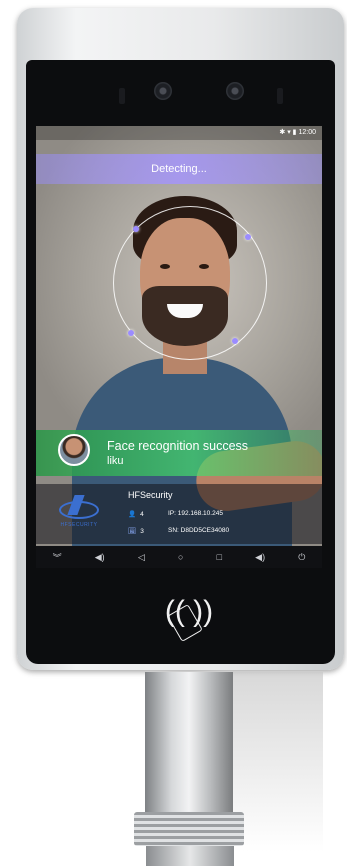  What do you see at coordinates (142, 514) in the screenshot?
I see `users-count: 4` at bounding box center [142, 514].